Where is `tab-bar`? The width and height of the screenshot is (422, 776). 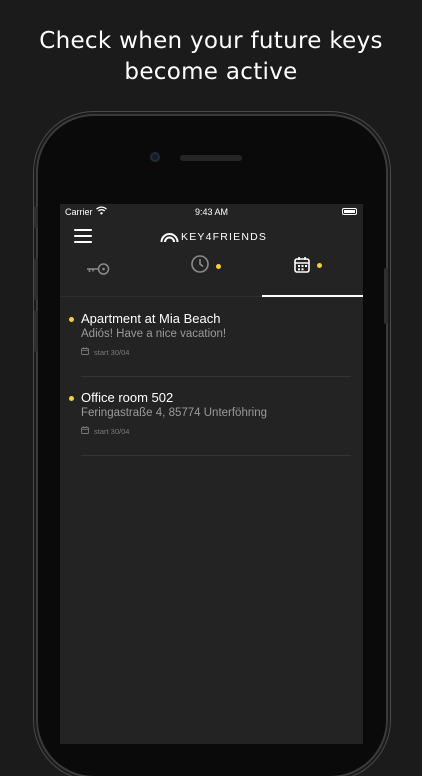 tab-bar is located at coordinates (211, 275).